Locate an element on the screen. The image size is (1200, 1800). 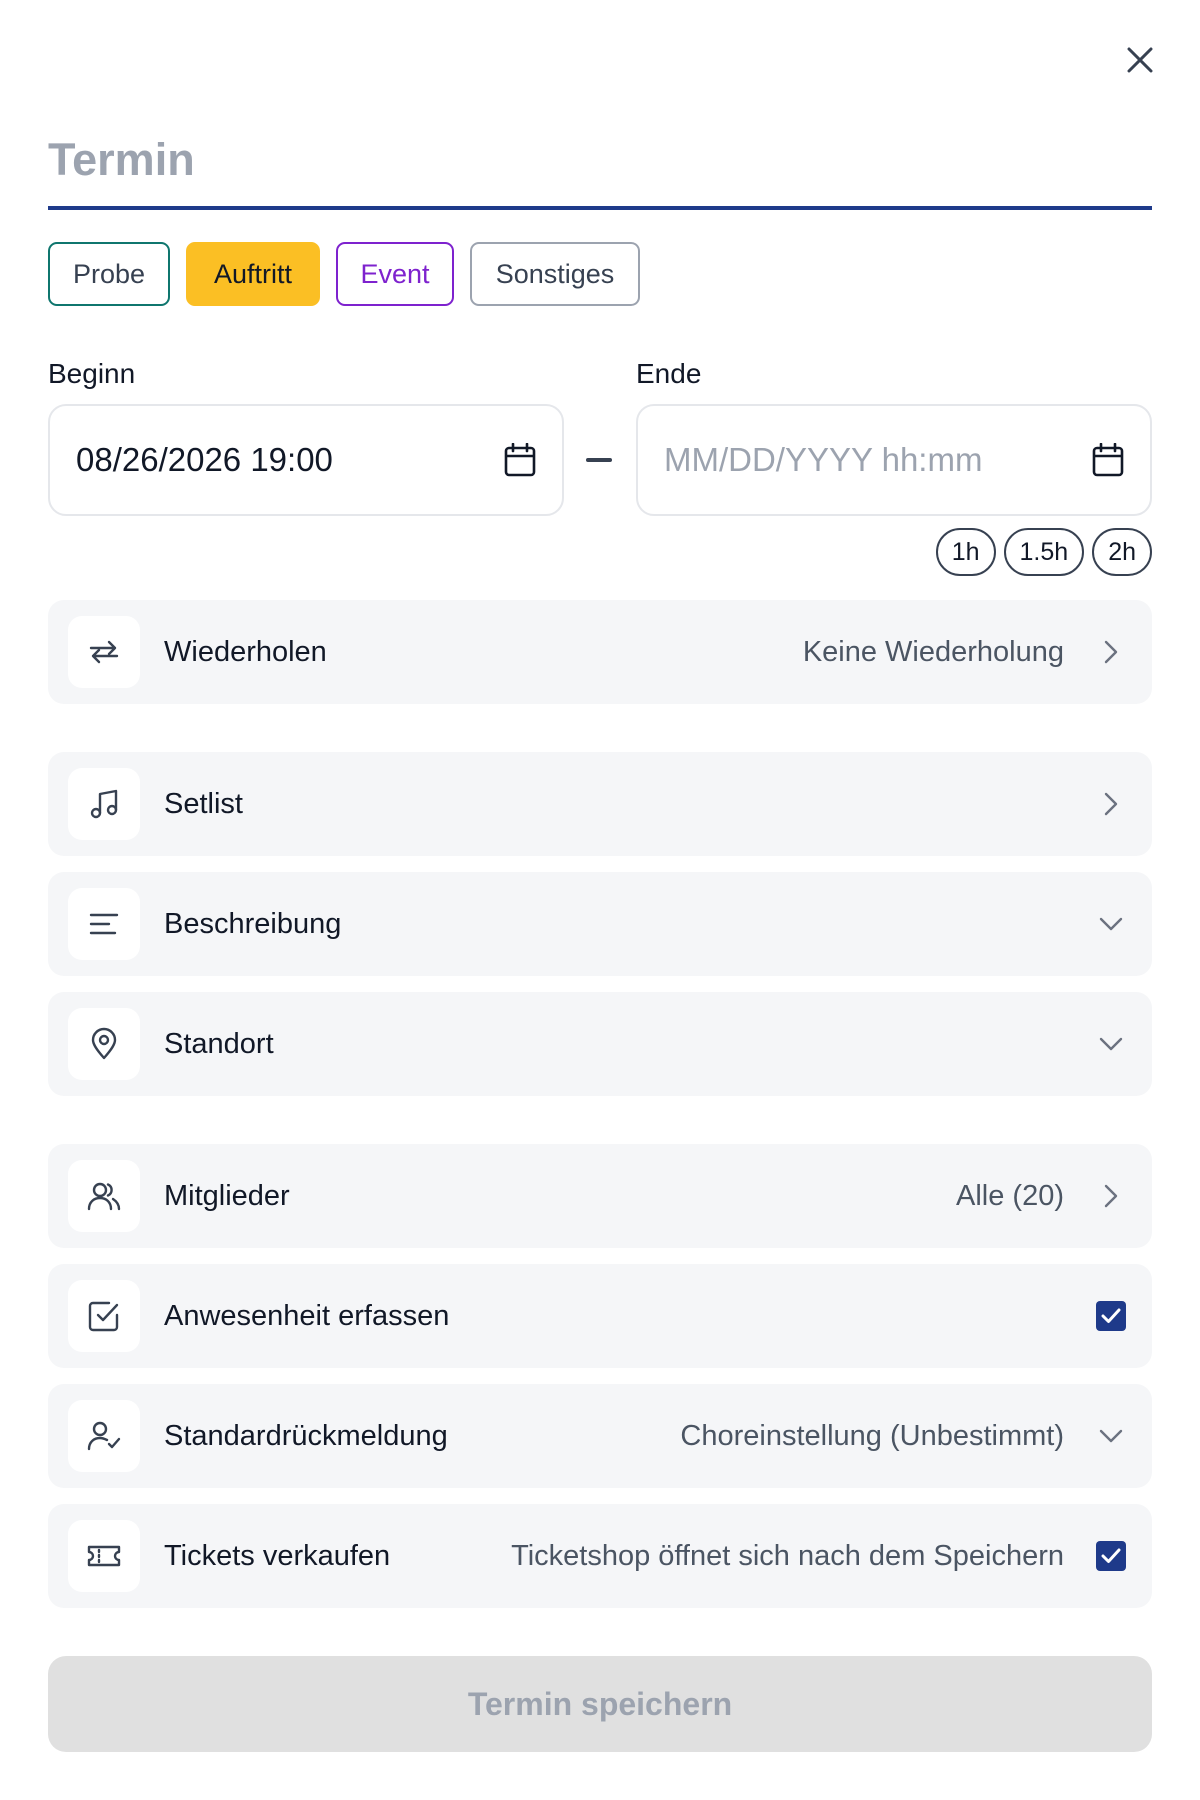
location-row: Standort is located at coordinates (600, 1044).